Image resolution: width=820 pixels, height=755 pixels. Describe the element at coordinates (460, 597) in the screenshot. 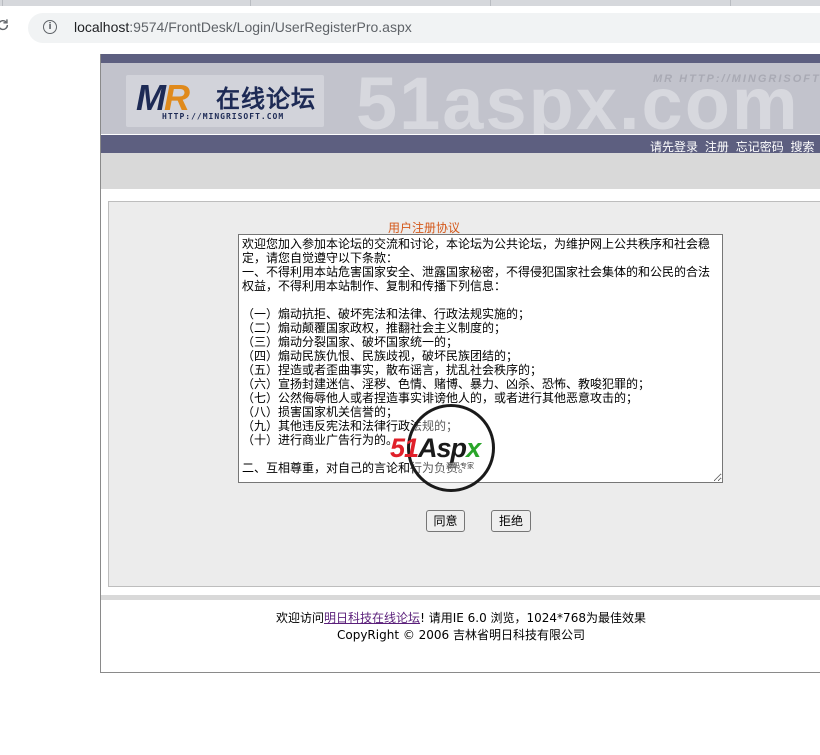

I see `footer-divider` at that location.